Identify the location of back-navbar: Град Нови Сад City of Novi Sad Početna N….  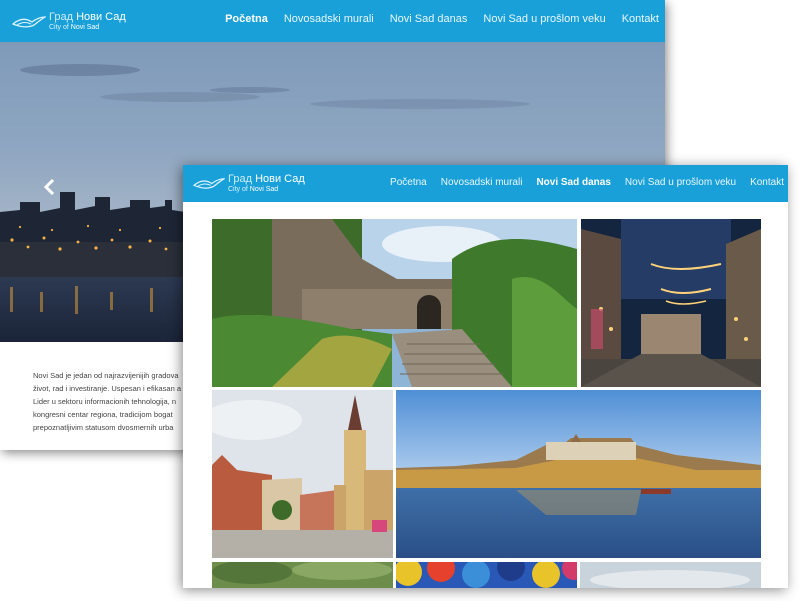
(332, 21).